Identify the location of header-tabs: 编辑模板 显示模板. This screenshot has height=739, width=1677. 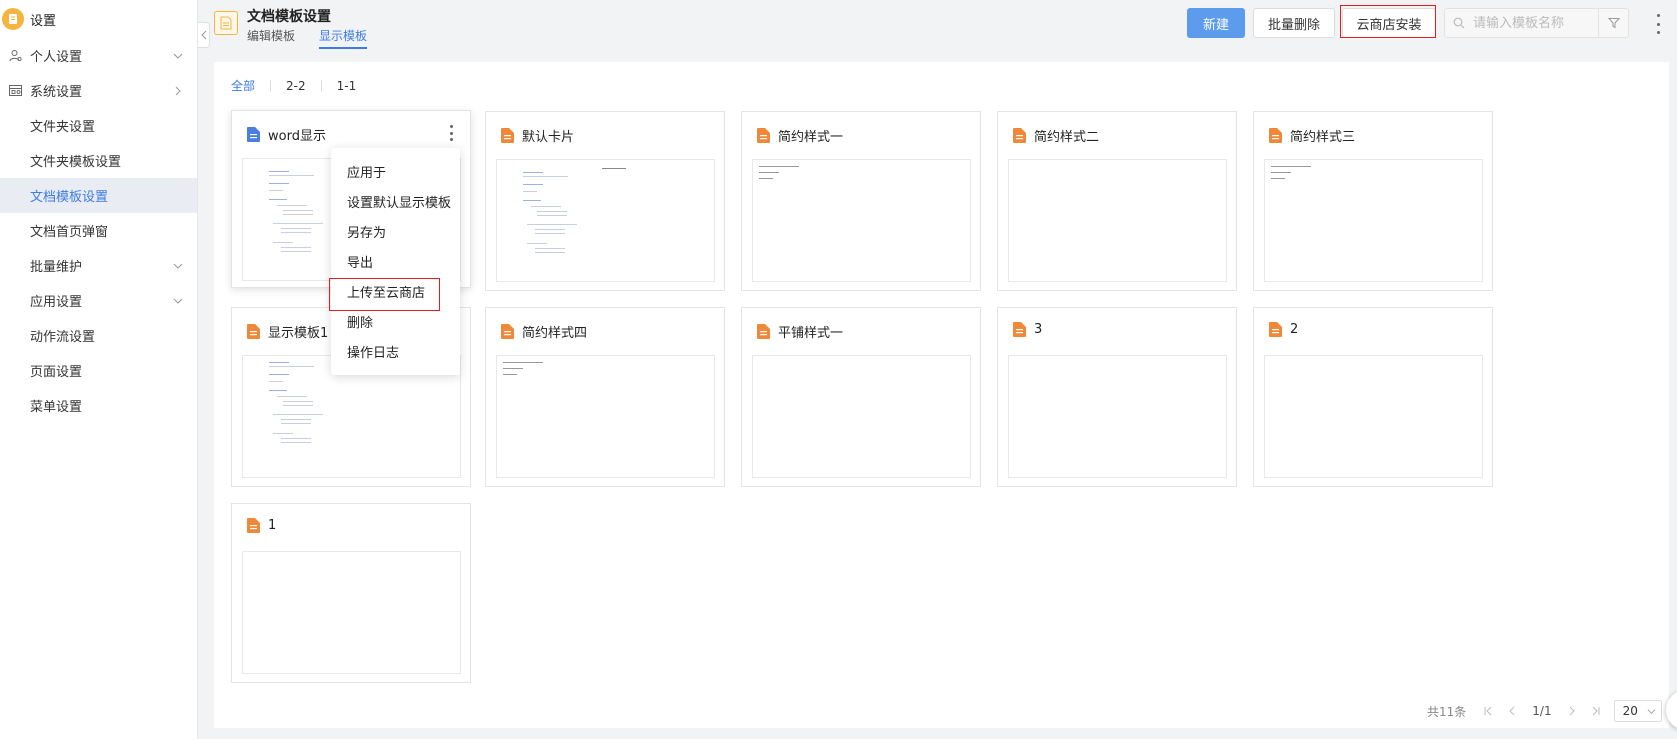
(307, 38).